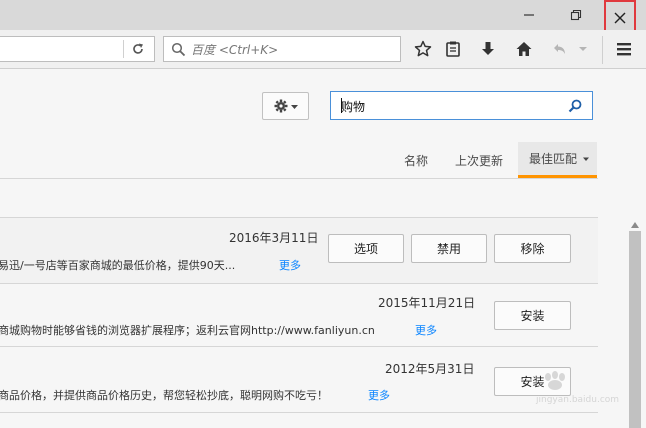 This screenshot has height=428, width=646. I want to click on bookmark-button, so click(423, 49).